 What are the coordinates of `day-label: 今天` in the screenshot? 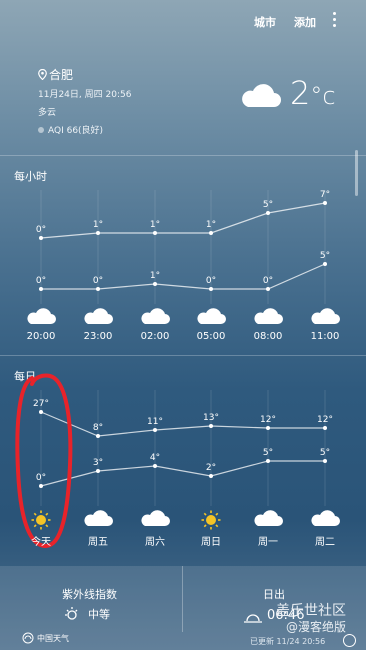 It's located at (41, 542).